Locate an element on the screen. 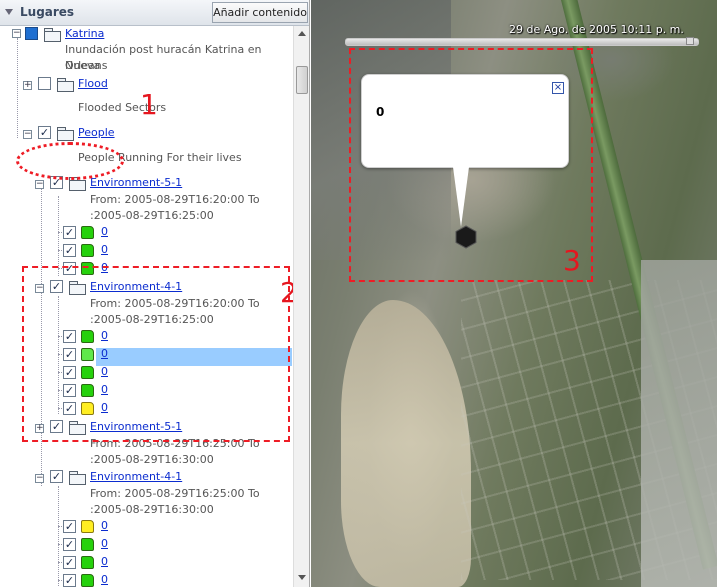 The height and width of the screenshot is (587, 717). group-time-from: From: 2005-08-29T16:25:00 To is located at coordinates (175, 493).